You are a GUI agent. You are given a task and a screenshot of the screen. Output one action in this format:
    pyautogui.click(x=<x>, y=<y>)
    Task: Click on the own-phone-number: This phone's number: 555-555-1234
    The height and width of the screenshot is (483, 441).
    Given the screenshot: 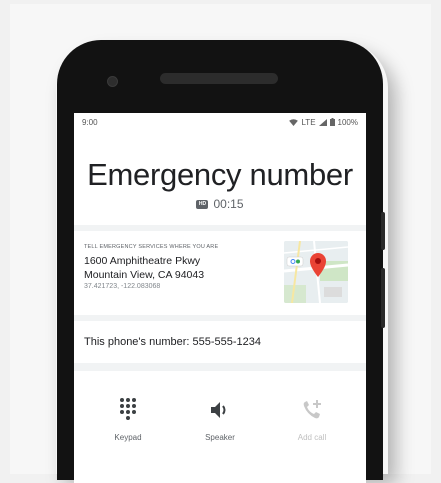 What is the action you would take?
    pyautogui.click(x=172, y=342)
    